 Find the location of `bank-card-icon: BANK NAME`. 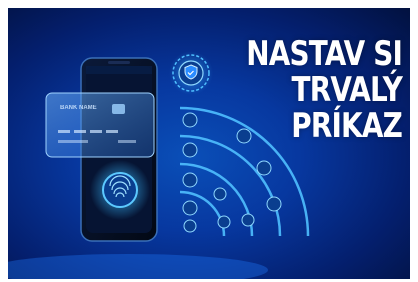

bank-card-icon: BANK NAME is located at coordinates (100, 125).